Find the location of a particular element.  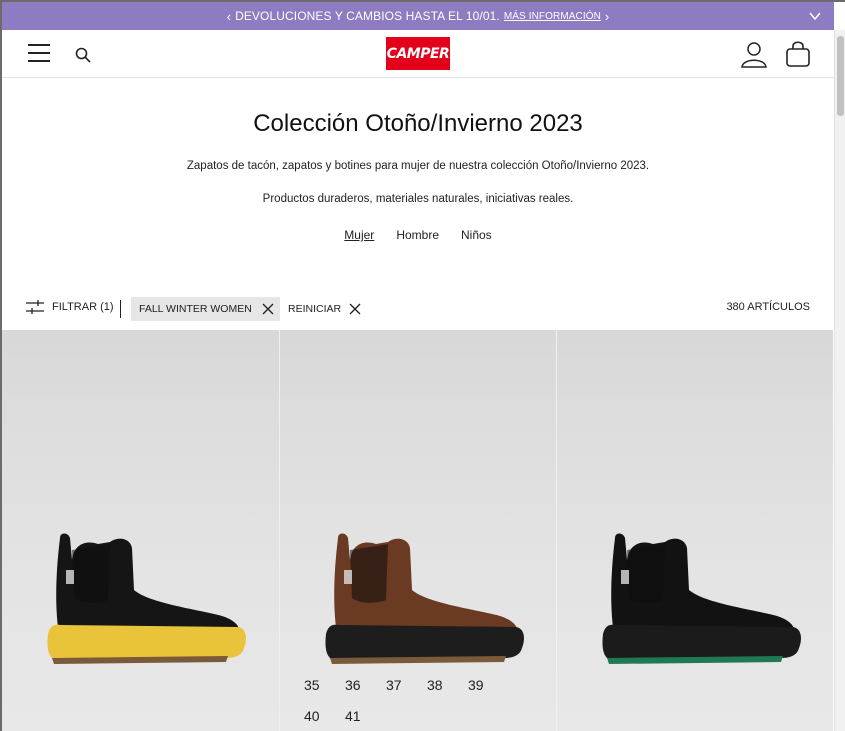

search-icon is located at coordinates (83, 55).